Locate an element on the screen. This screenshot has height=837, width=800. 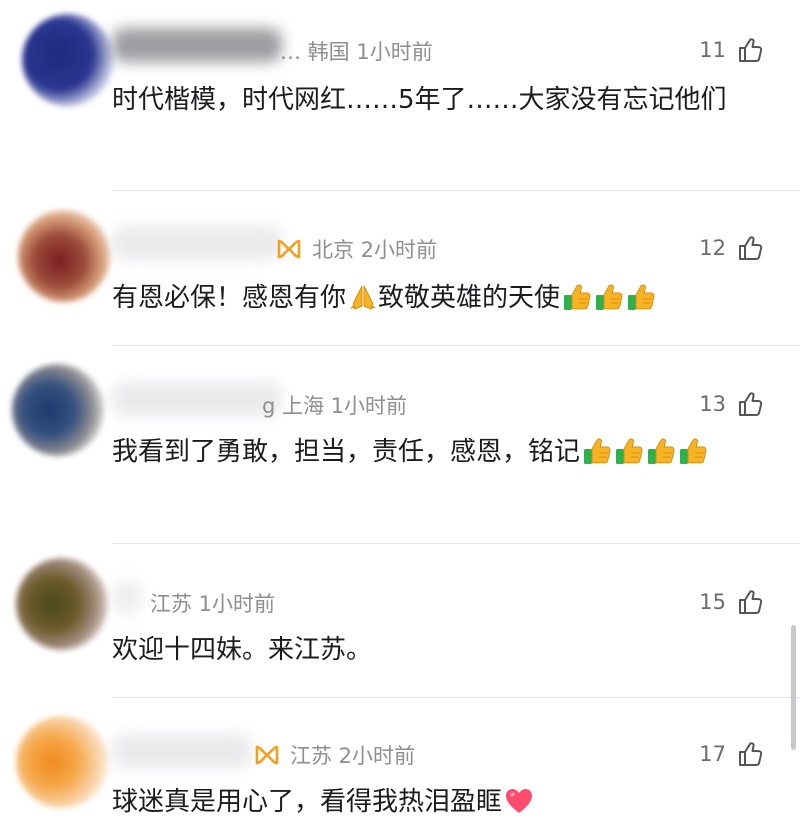
like-button: 15 is located at coordinates (731, 602).